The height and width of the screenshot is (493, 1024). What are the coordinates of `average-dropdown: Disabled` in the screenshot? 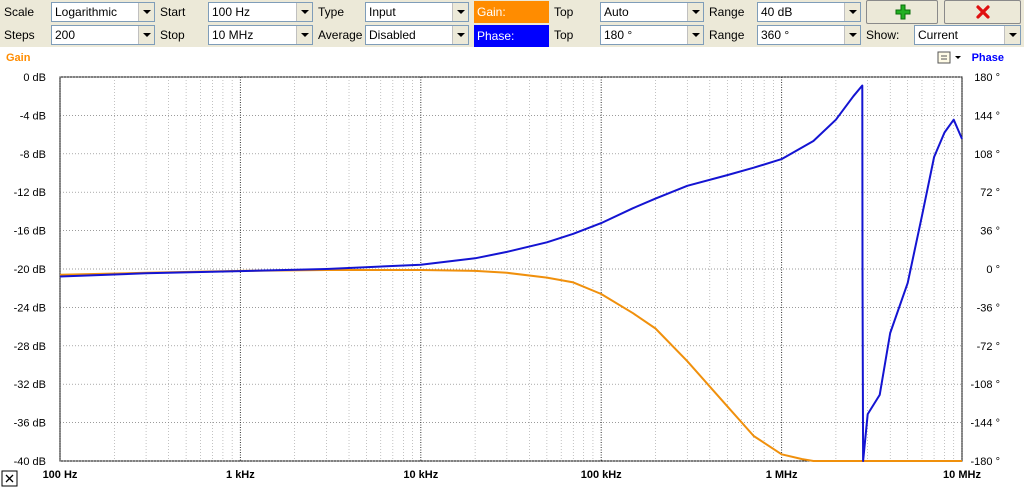 It's located at (417, 35).